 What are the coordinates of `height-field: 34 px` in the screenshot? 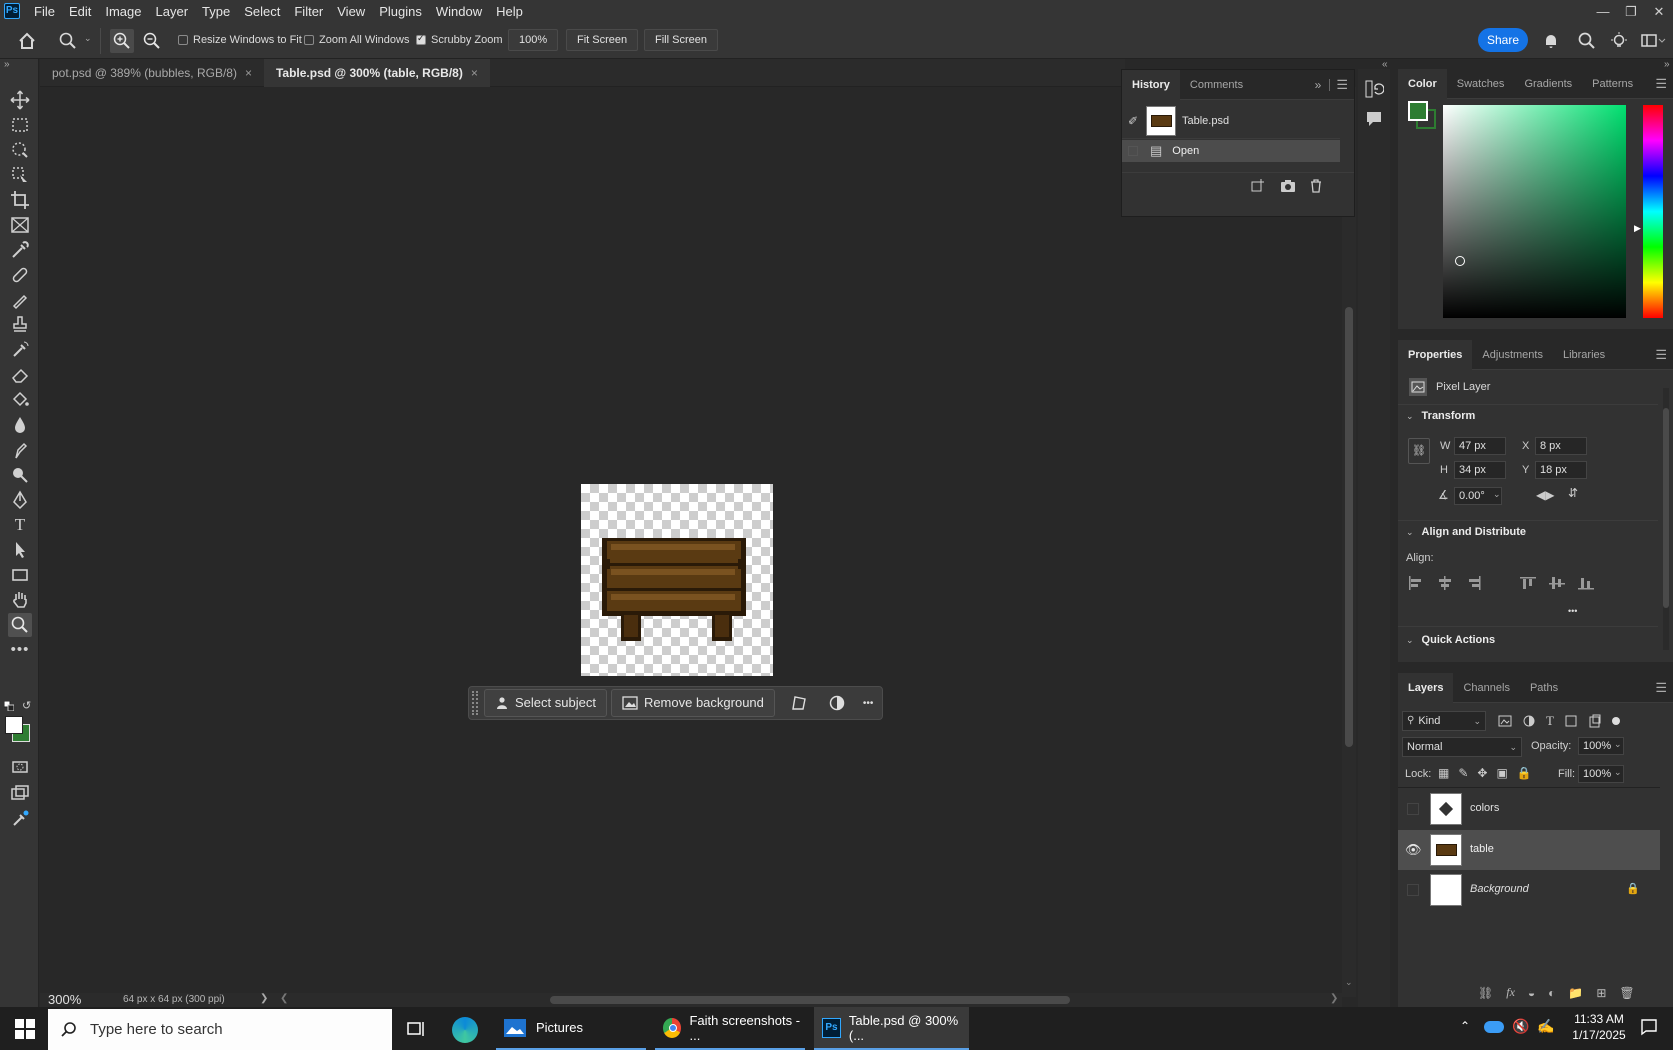 It's located at (1480, 470).